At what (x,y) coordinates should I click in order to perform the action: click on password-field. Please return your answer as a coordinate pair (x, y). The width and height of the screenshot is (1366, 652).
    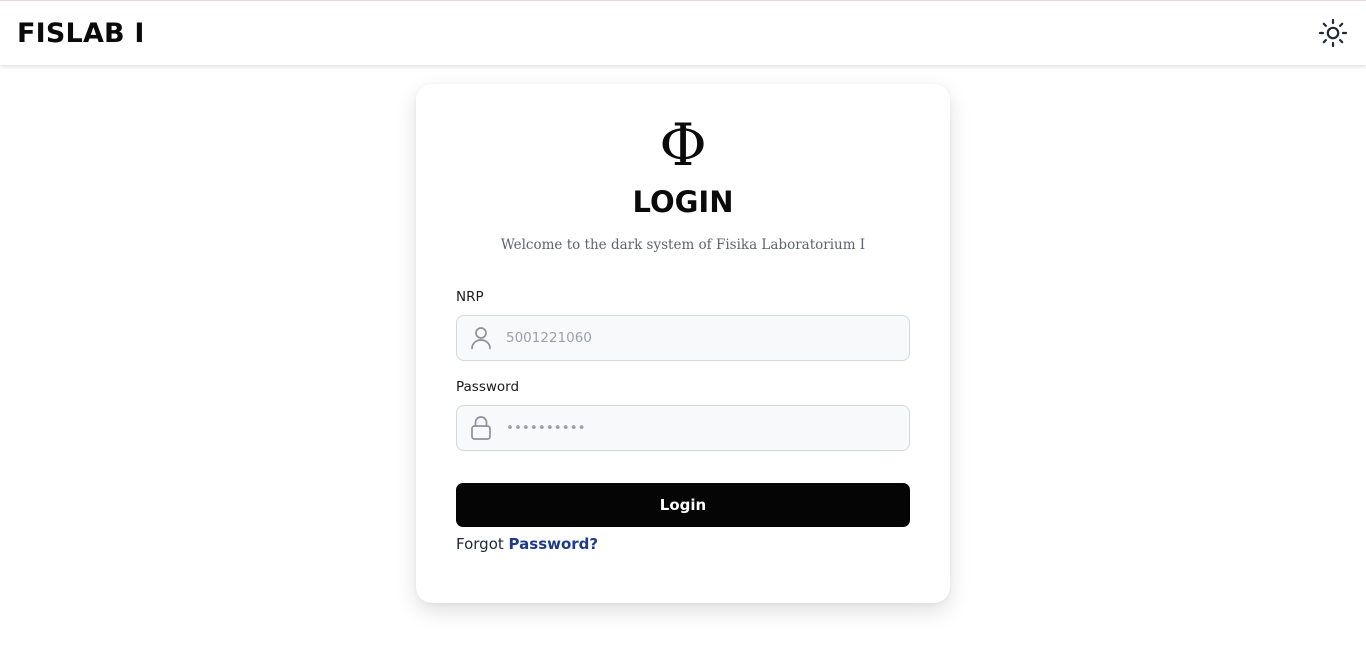
    Looking at the image, I should click on (683, 428).